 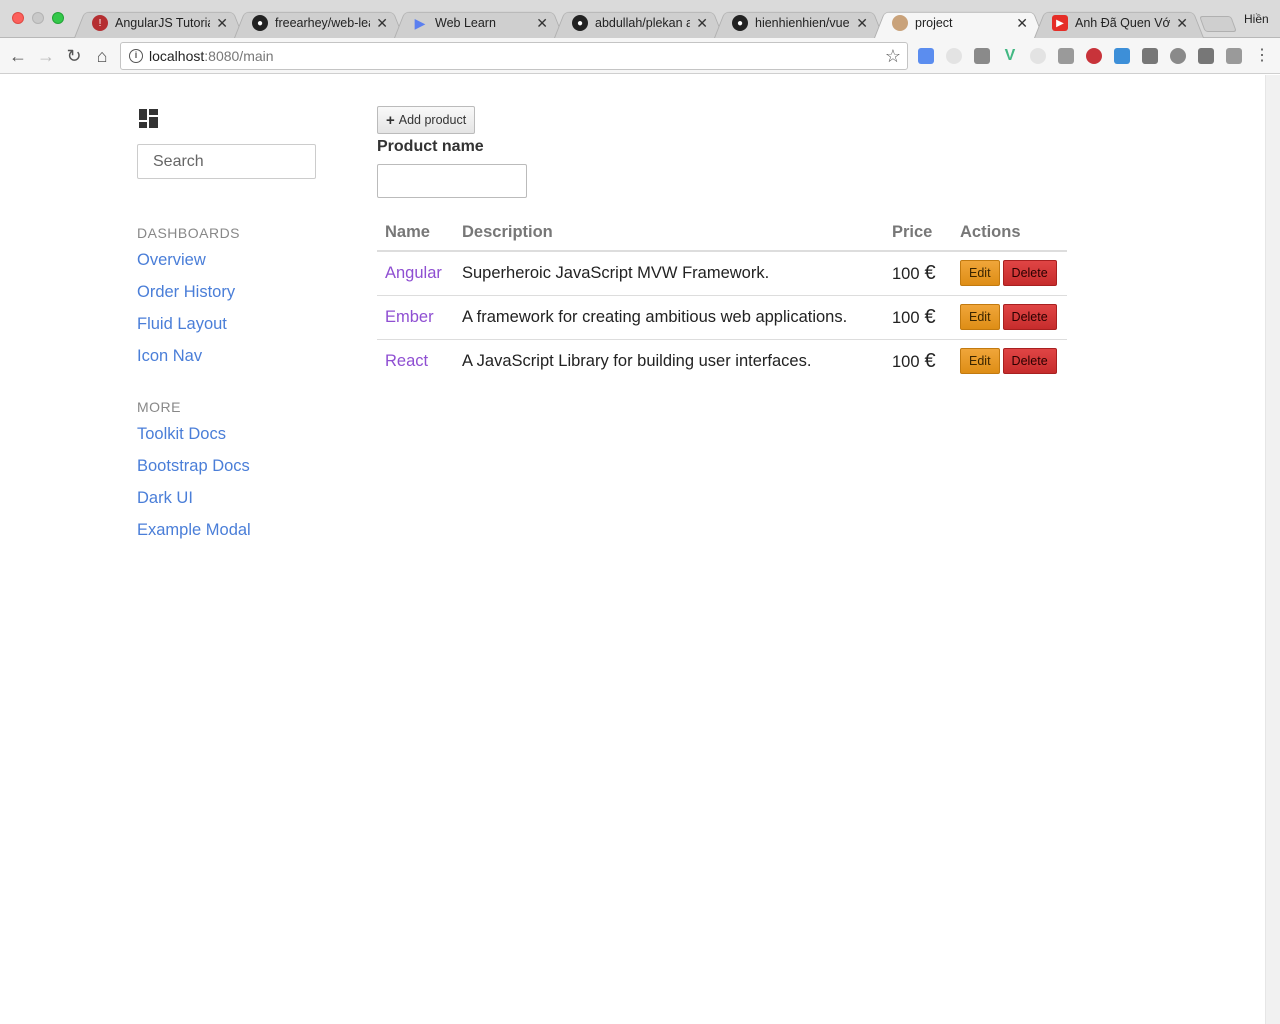 What do you see at coordinates (182, 324) in the screenshot?
I see `nav-link-fluid-layout: Fluid Layout` at bounding box center [182, 324].